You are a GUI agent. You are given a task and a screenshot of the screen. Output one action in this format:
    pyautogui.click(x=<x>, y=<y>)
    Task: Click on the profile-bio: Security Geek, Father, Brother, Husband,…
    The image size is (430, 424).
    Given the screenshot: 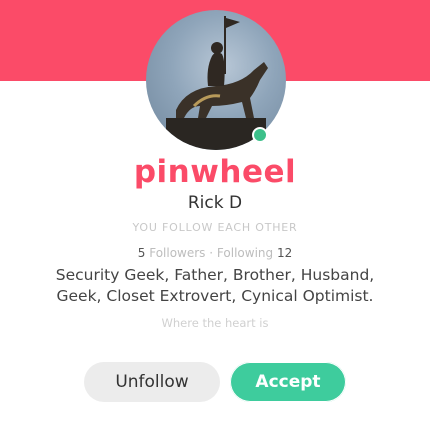 What is the action you would take?
    pyautogui.click(x=215, y=285)
    